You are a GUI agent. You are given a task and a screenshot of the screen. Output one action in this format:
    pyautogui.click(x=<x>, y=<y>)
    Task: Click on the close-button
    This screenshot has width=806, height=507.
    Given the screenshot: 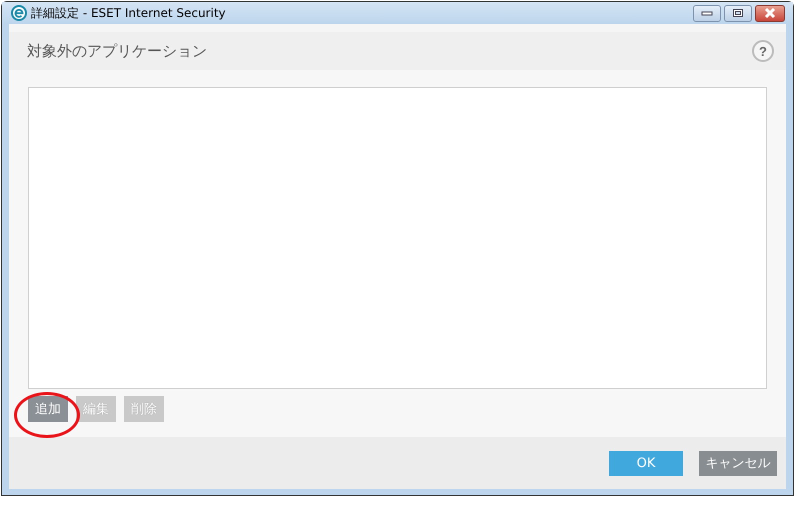 What is the action you would take?
    pyautogui.click(x=770, y=13)
    